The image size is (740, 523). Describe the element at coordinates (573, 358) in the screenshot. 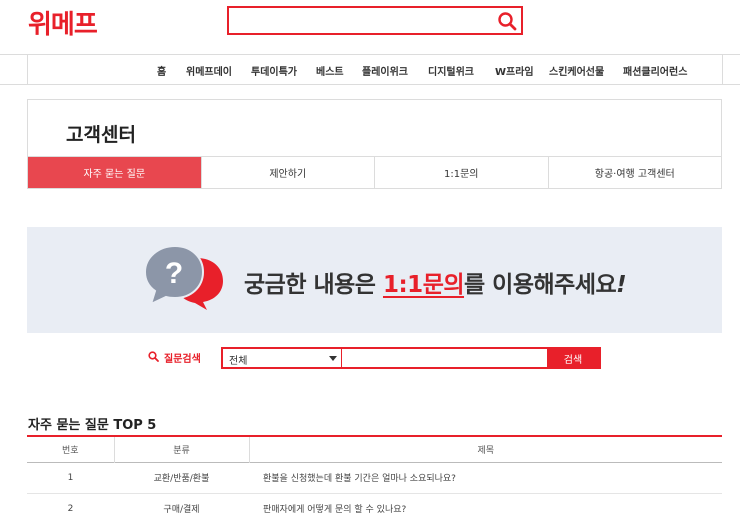

I see `faq-search-button: 검색` at that location.